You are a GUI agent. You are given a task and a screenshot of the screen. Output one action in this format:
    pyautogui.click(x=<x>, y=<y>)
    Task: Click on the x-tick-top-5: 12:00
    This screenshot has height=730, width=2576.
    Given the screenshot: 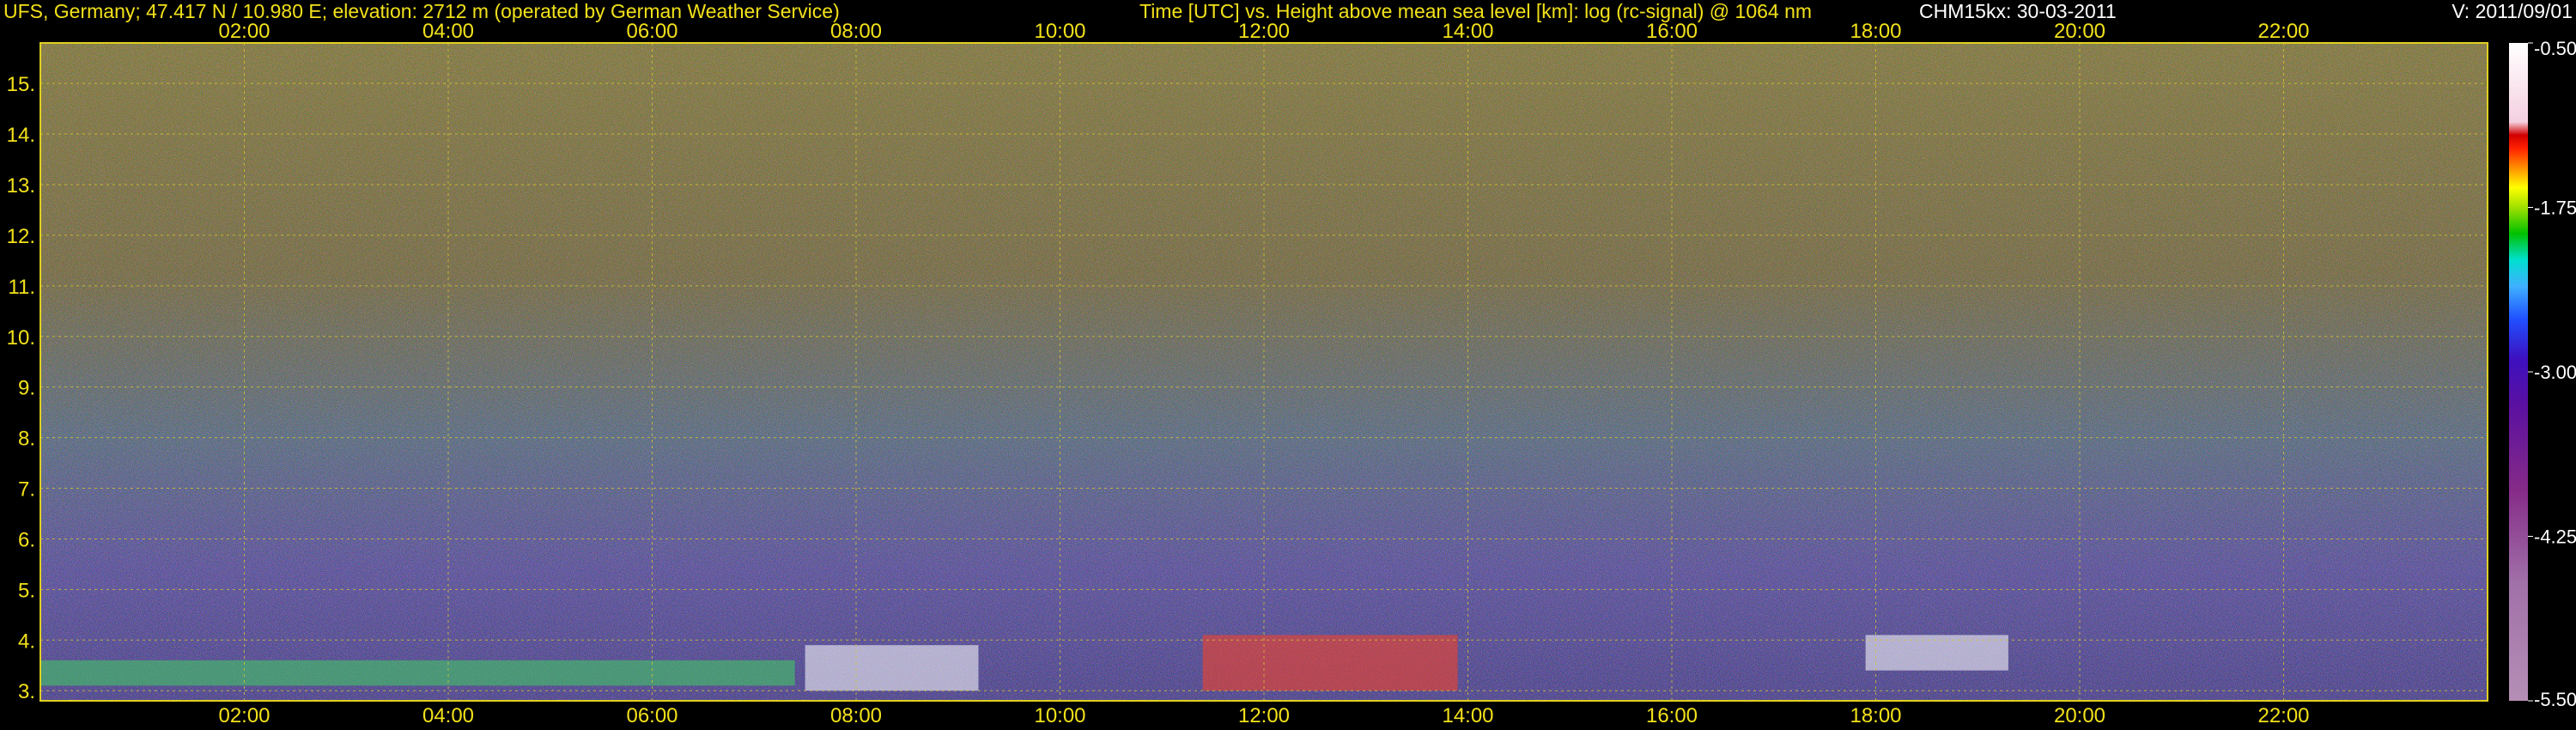 What is the action you would take?
    pyautogui.click(x=1264, y=31)
    